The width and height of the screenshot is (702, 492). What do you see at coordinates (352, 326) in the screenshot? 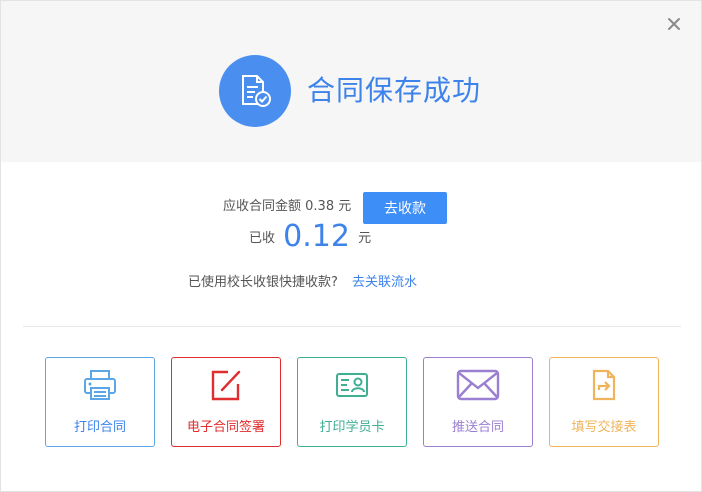
I see `divider` at bounding box center [352, 326].